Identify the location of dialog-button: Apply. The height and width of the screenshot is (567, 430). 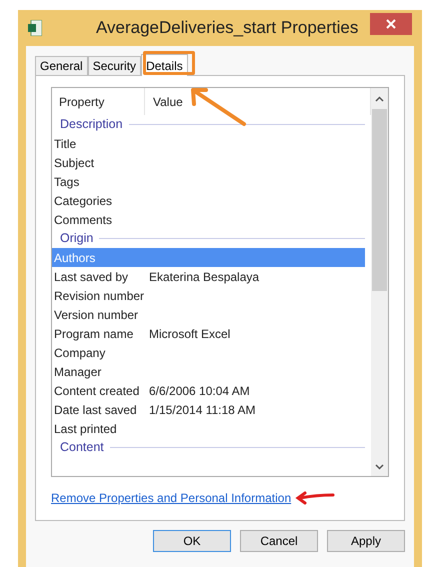
(366, 541).